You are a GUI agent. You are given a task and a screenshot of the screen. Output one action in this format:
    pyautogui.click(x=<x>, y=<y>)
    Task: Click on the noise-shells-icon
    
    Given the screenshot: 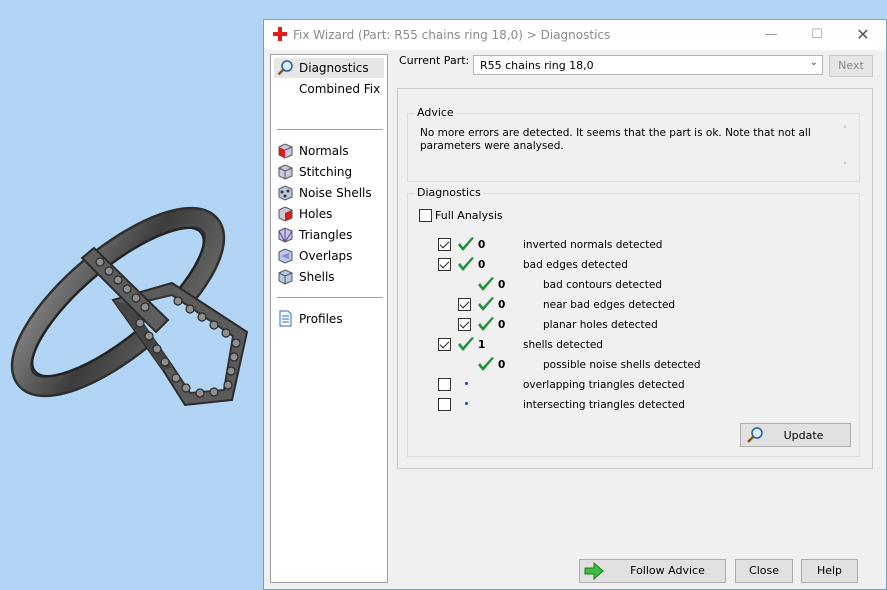 What is the action you would take?
    pyautogui.click(x=285, y=193)
    